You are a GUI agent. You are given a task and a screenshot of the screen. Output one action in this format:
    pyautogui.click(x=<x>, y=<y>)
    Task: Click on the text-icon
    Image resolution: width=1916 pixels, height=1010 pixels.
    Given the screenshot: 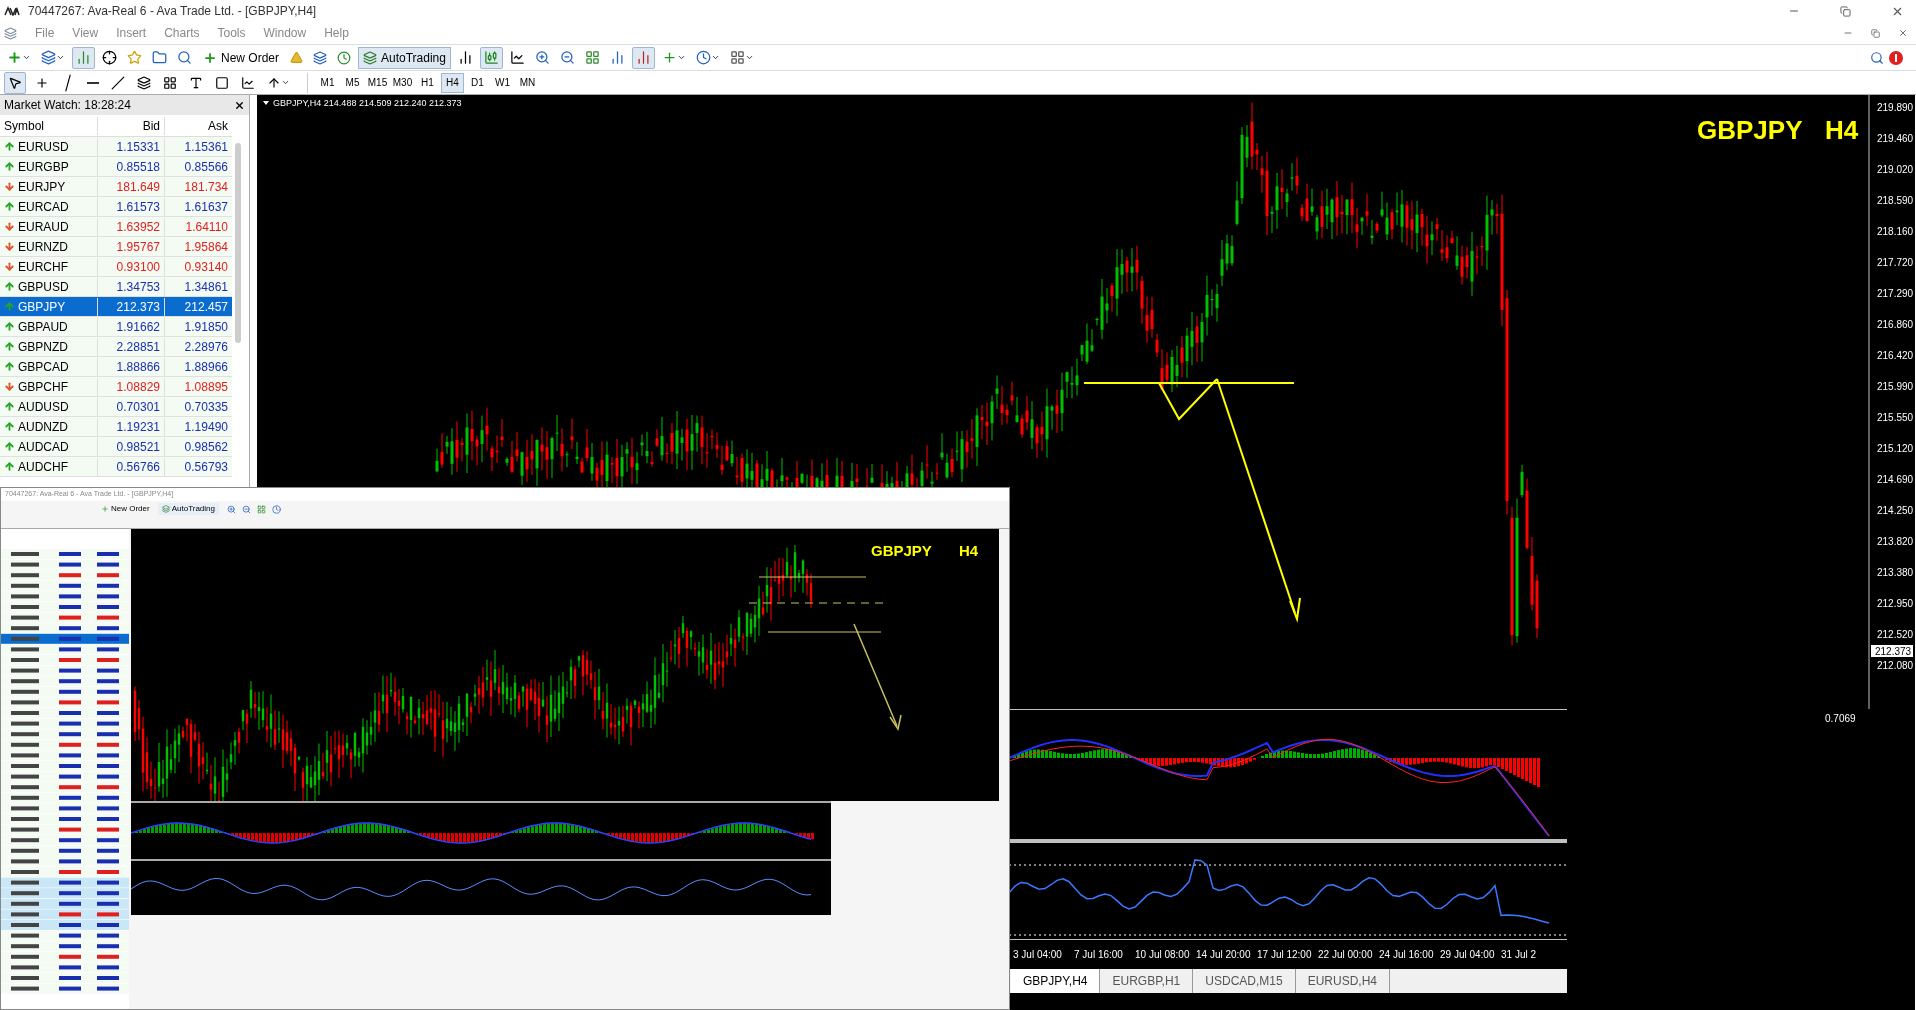 What is the action you would take?
    pyautogui.click(x=196, y=82)
    